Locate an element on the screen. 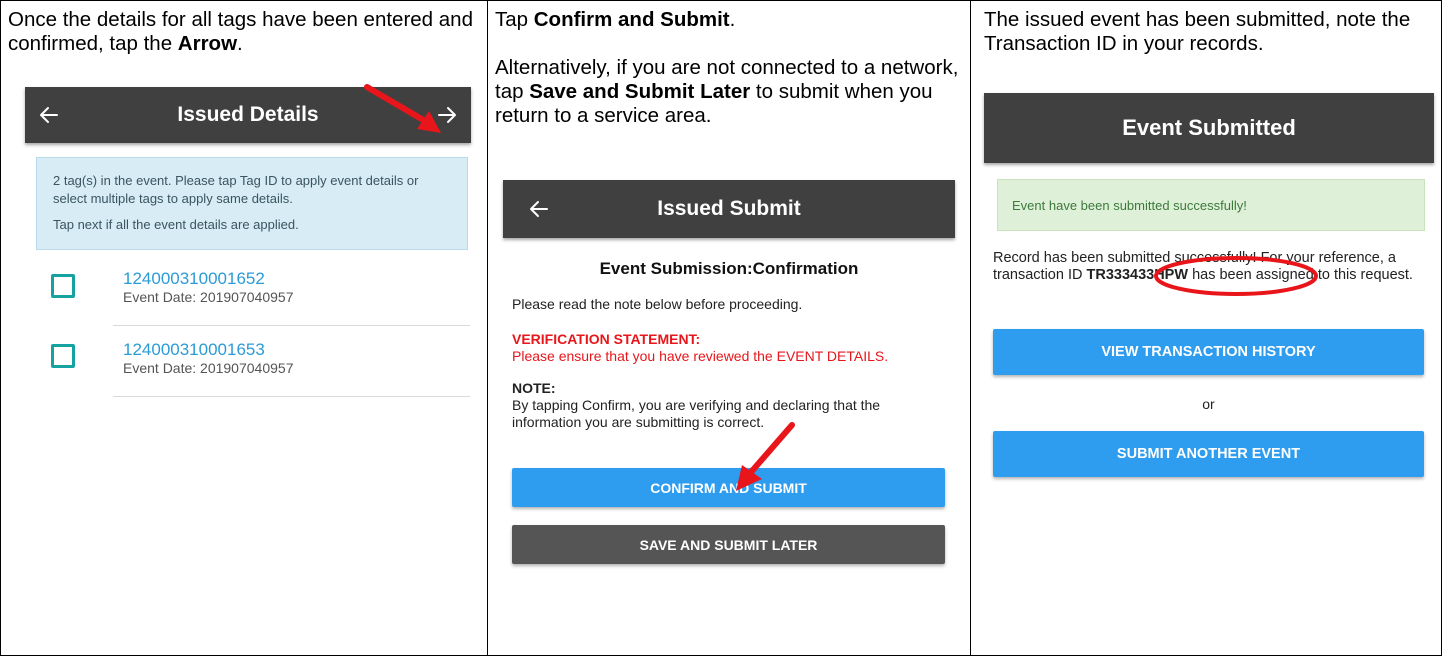 This screenshot has width=1442, height=656. event-submitted-appbar: Event Submitted is located at coordinates (1209, 128).